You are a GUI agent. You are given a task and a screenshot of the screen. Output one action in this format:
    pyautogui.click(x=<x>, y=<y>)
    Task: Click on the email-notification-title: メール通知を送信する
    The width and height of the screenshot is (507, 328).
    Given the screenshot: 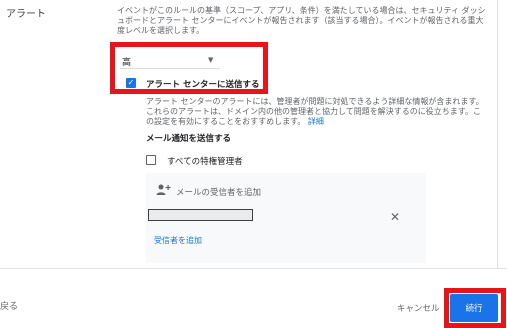 What is the action you would take?
    pyautogui.click(x=189, y=139)
    